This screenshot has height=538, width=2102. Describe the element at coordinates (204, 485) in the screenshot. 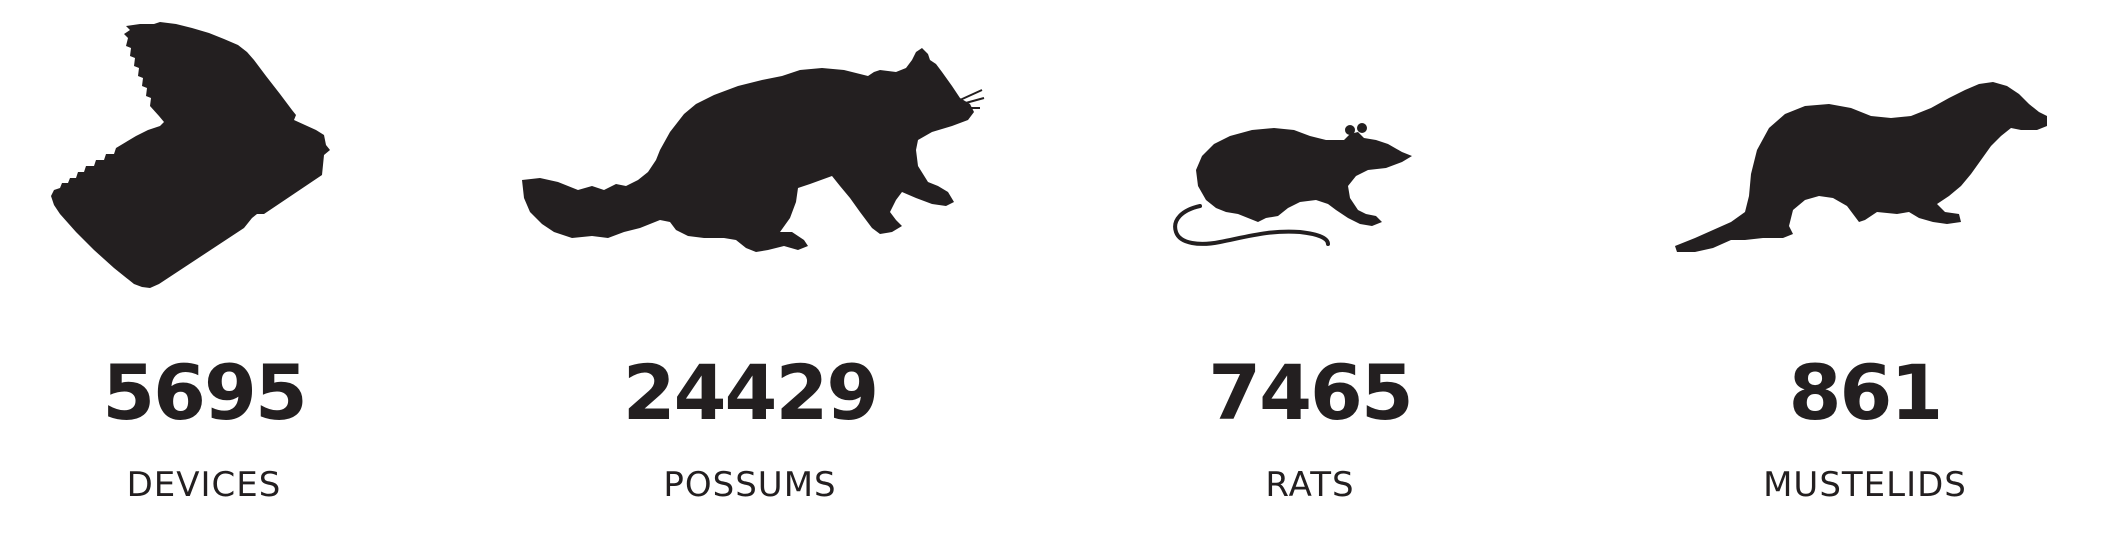

I see `devices-label: DEVICES` at that location.